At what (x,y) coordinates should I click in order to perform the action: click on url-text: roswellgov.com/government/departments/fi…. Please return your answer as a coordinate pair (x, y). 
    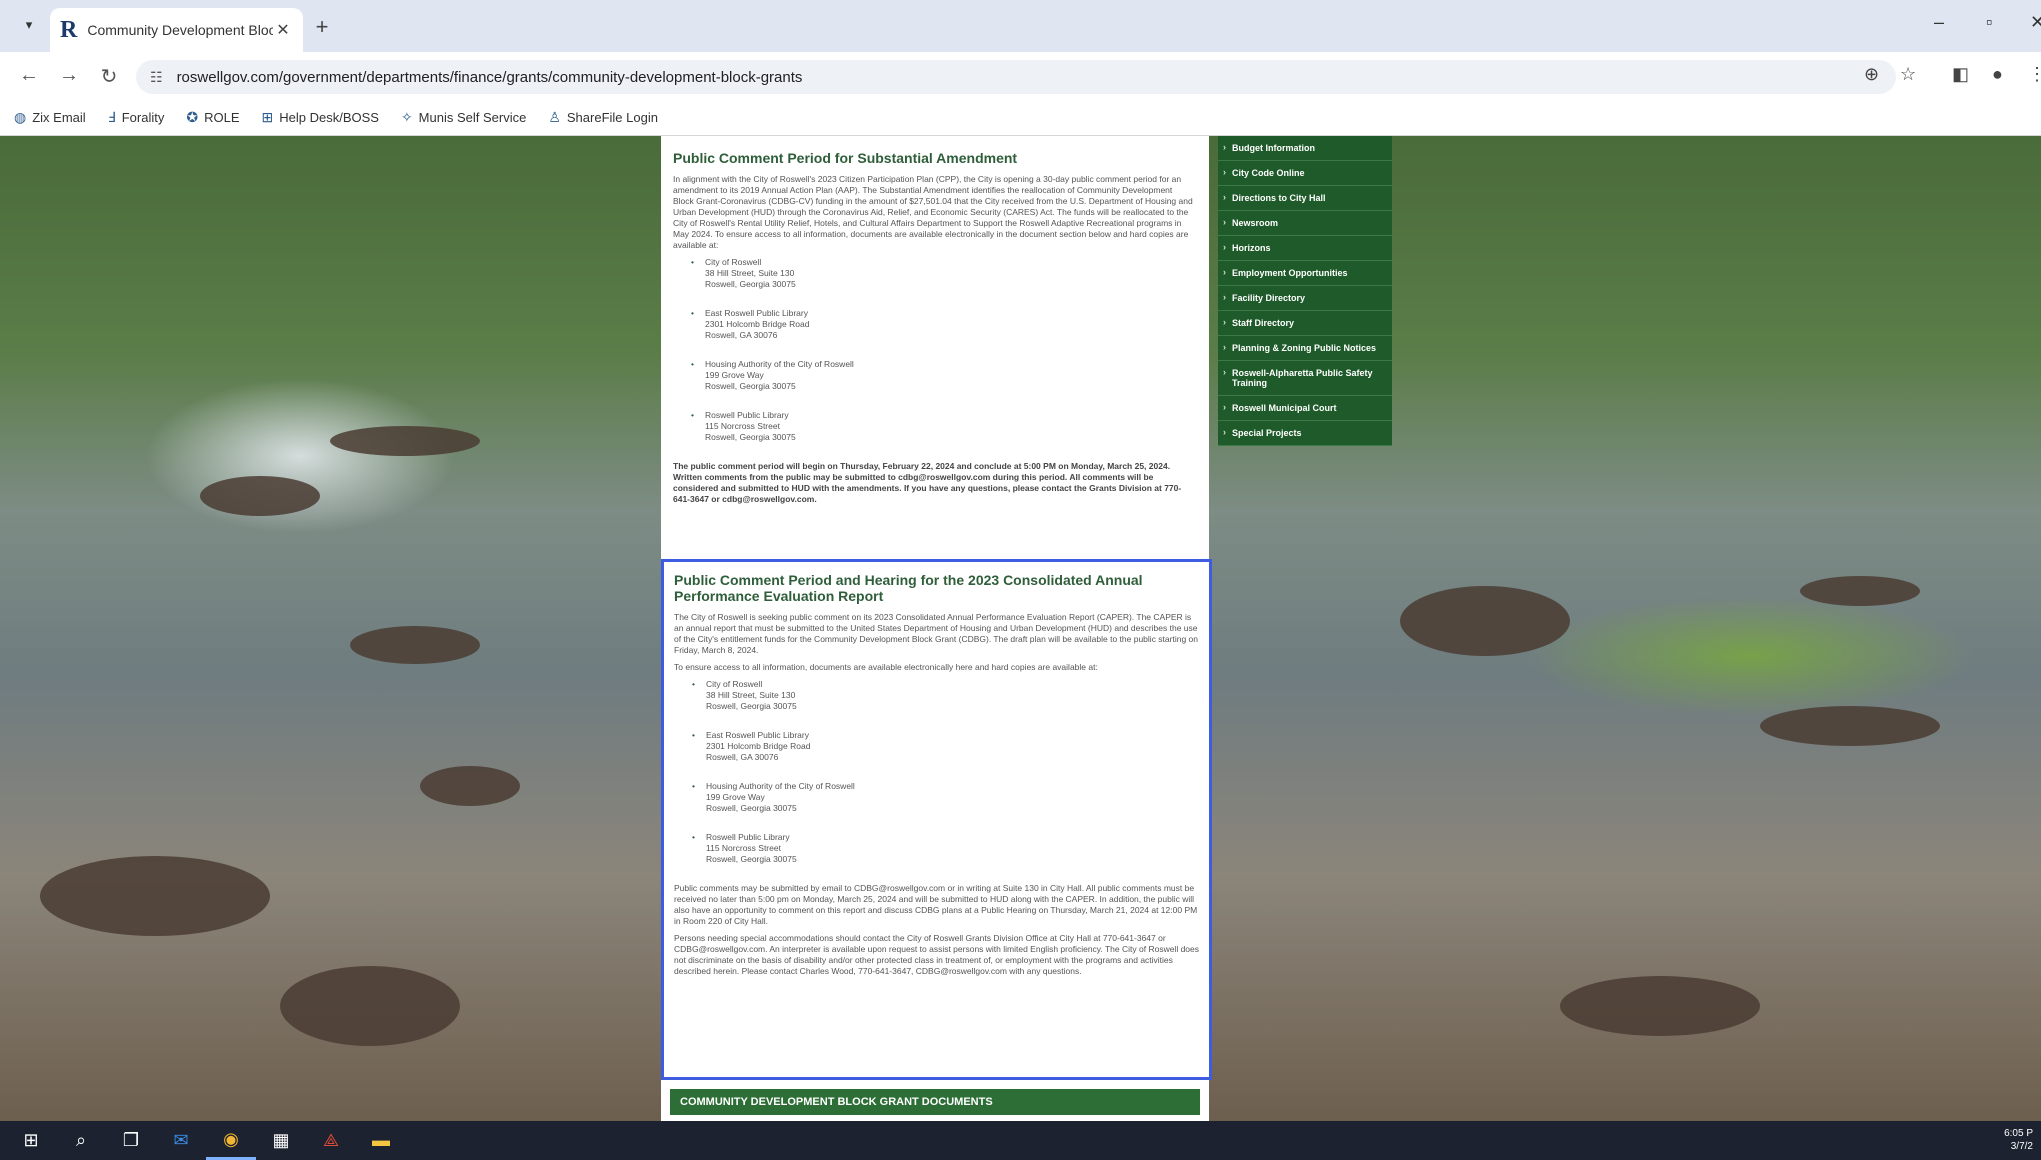
    Looking at the image, I should click on (489, 77).